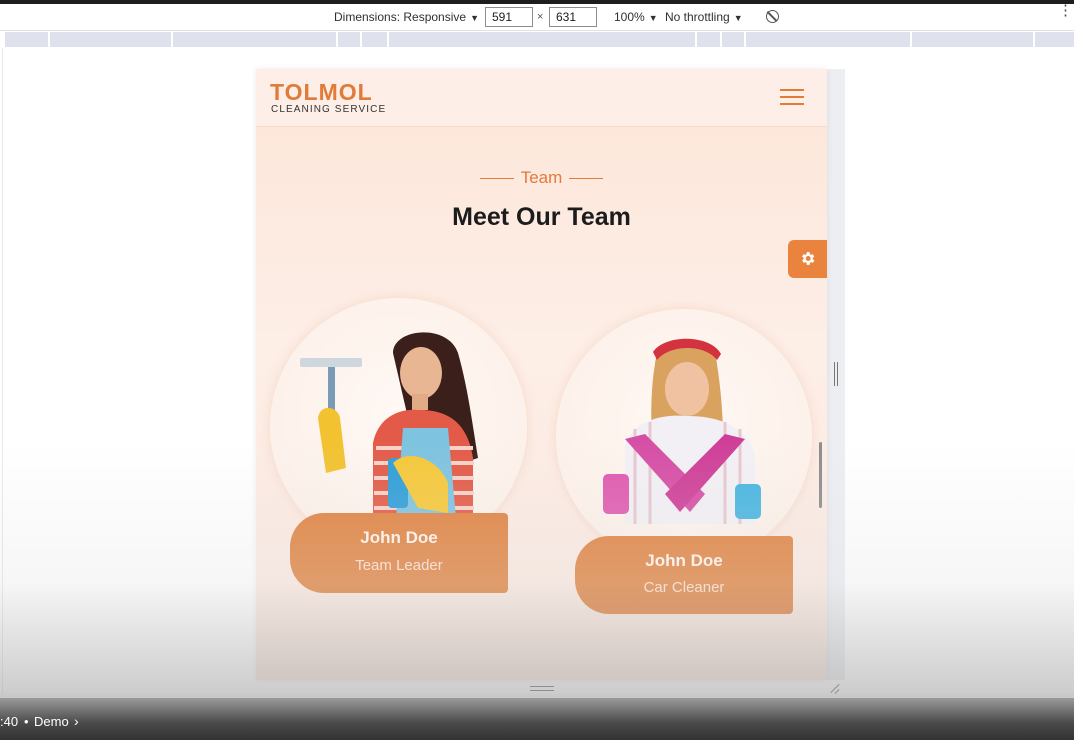 The width and height of the screenshot is (1074, 740). I want to click on team-card: John Doe Team Leader, so click(400, 447).